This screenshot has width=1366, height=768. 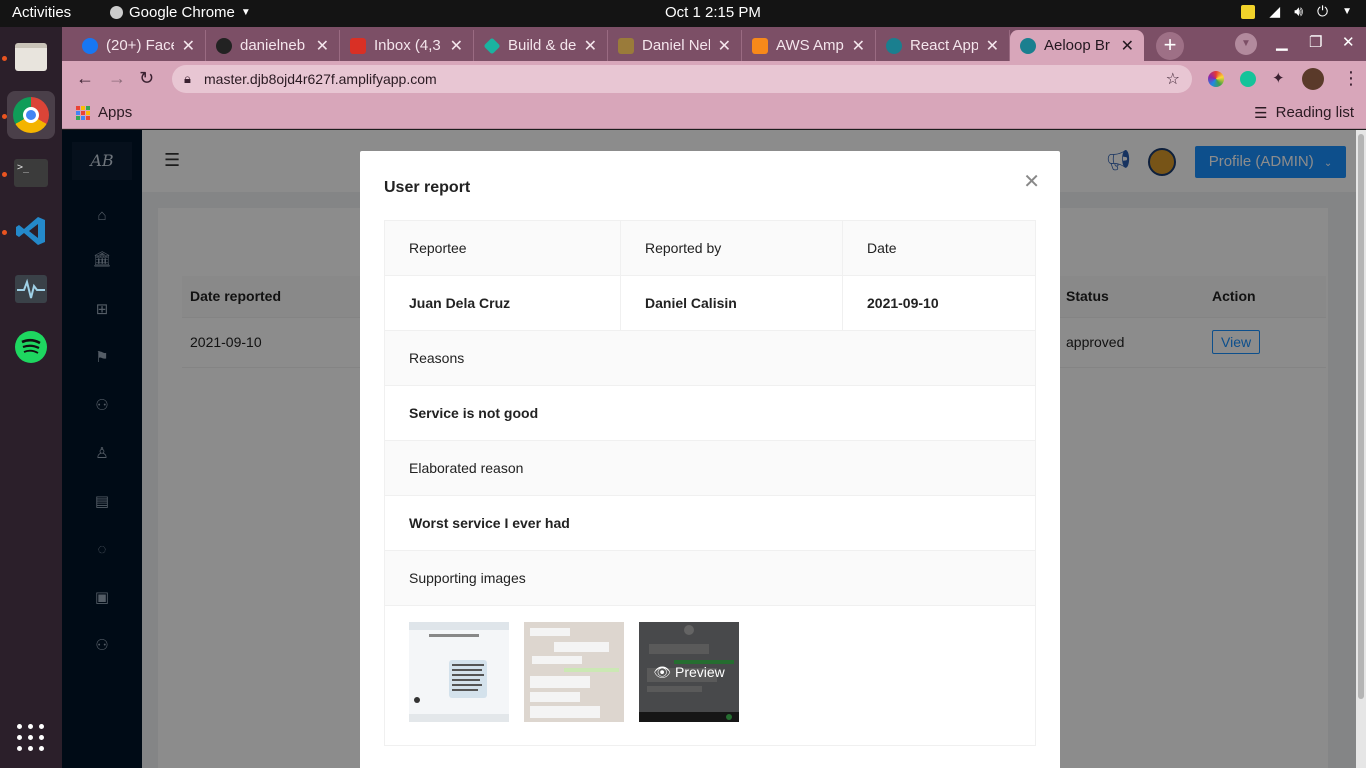 What do you see at coordinates (460, 303) in the screenshot?
I see `reportee-value: Juan Dela Cruz` at bounding box center [460, 303].